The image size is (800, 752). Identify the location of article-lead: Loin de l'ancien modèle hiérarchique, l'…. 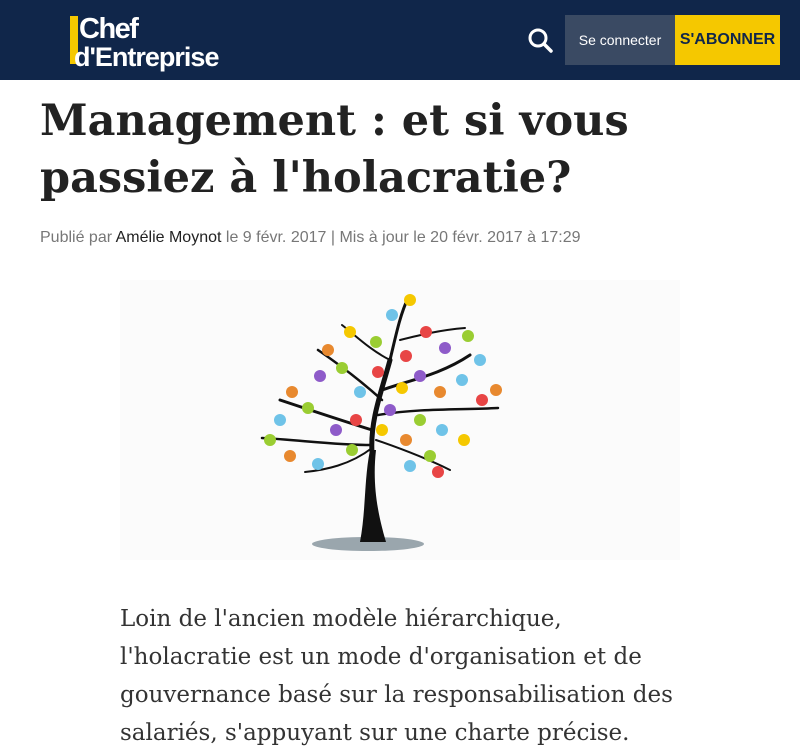
(396, 676).